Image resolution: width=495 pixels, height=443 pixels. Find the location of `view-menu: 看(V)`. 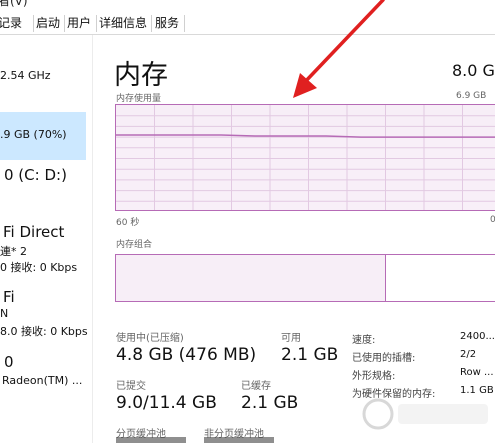

view-menu: 看(V) is located at coordinates (14, 4).